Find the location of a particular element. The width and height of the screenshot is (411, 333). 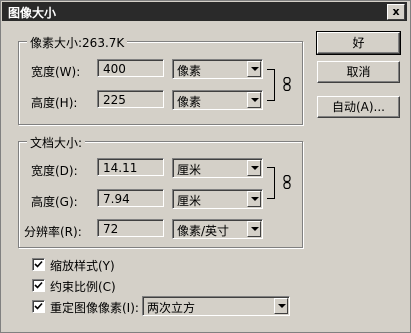

pixel-height-input: 225 is located at coordinates (130, 99).